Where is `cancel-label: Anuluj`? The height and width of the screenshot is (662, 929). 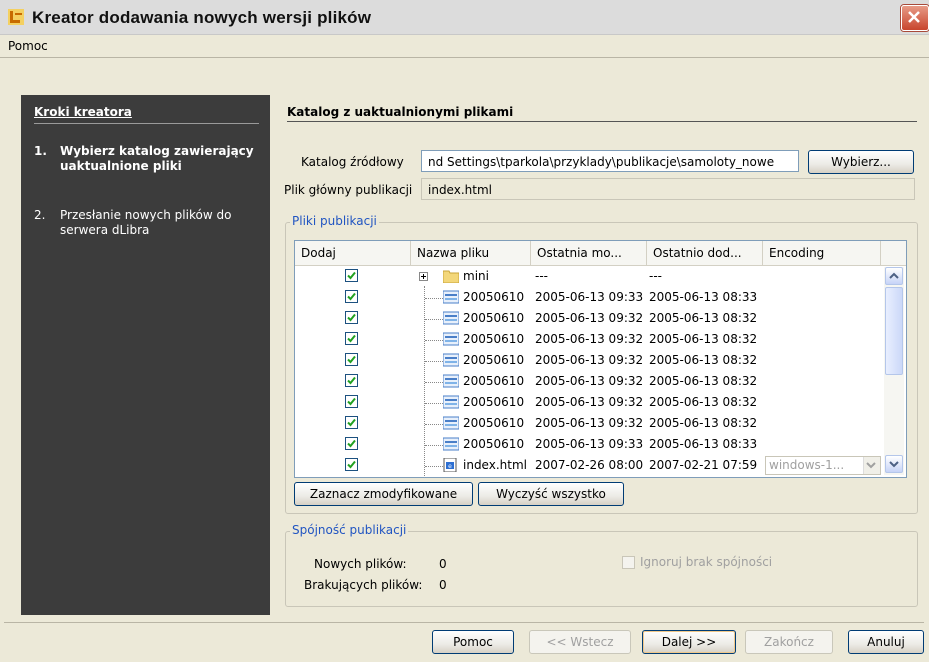 cancel-label: Anuluj is located at coordinates (886, 642).